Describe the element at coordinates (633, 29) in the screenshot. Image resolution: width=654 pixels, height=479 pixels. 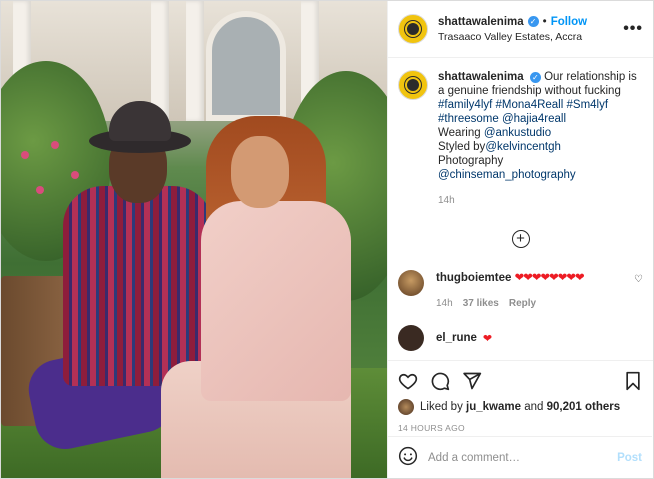
I see `more-options-icon: •••` at that location.